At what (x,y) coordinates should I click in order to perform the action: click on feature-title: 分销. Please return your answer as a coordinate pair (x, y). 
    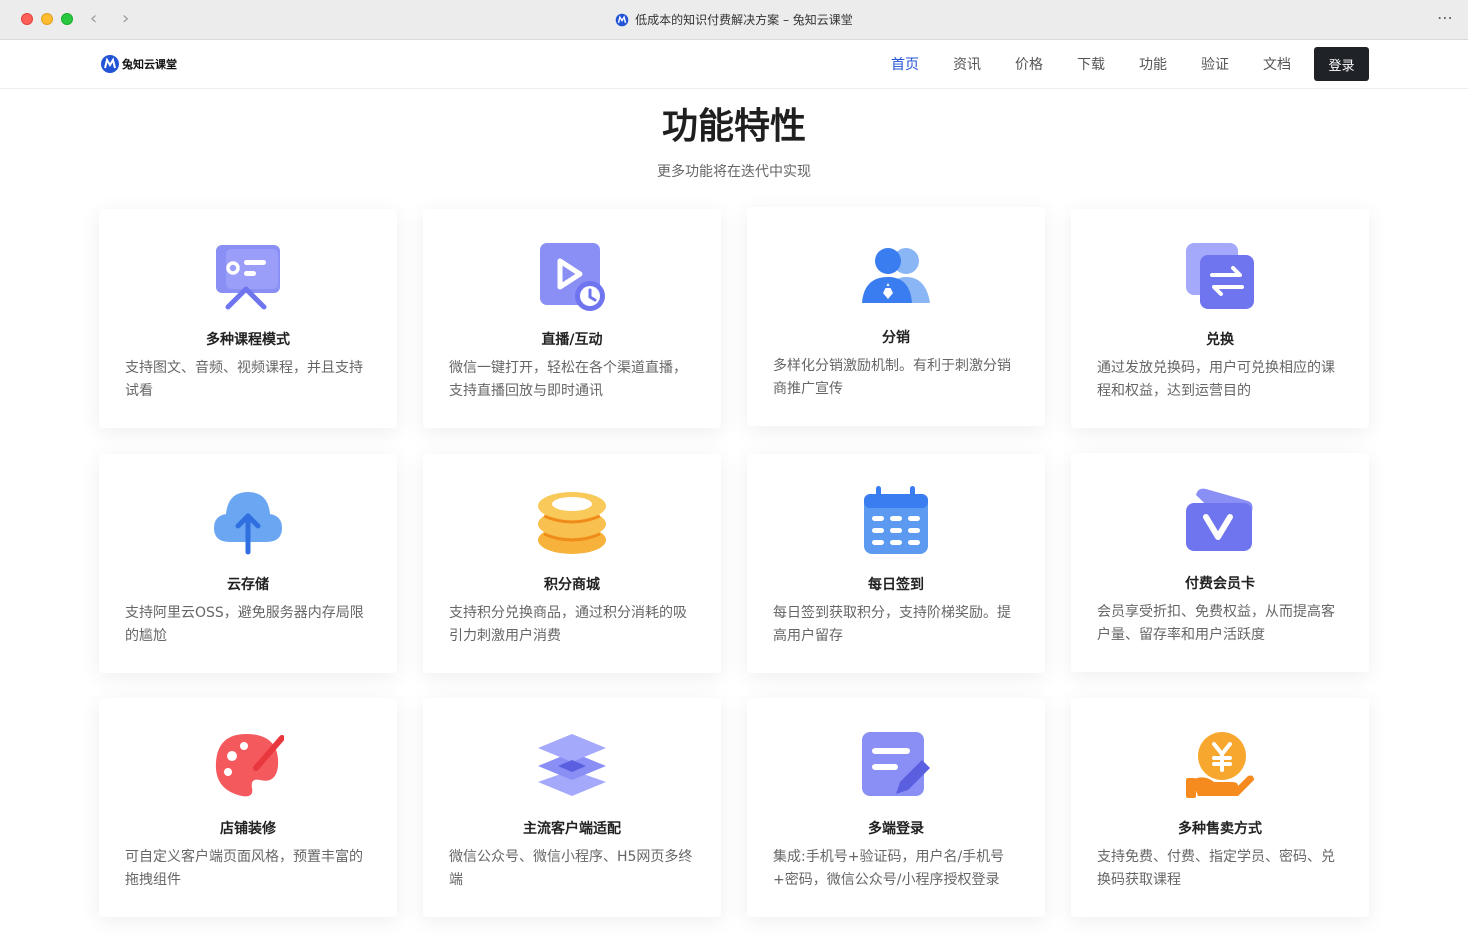
    Looking at the image, I should click on (896, 338).